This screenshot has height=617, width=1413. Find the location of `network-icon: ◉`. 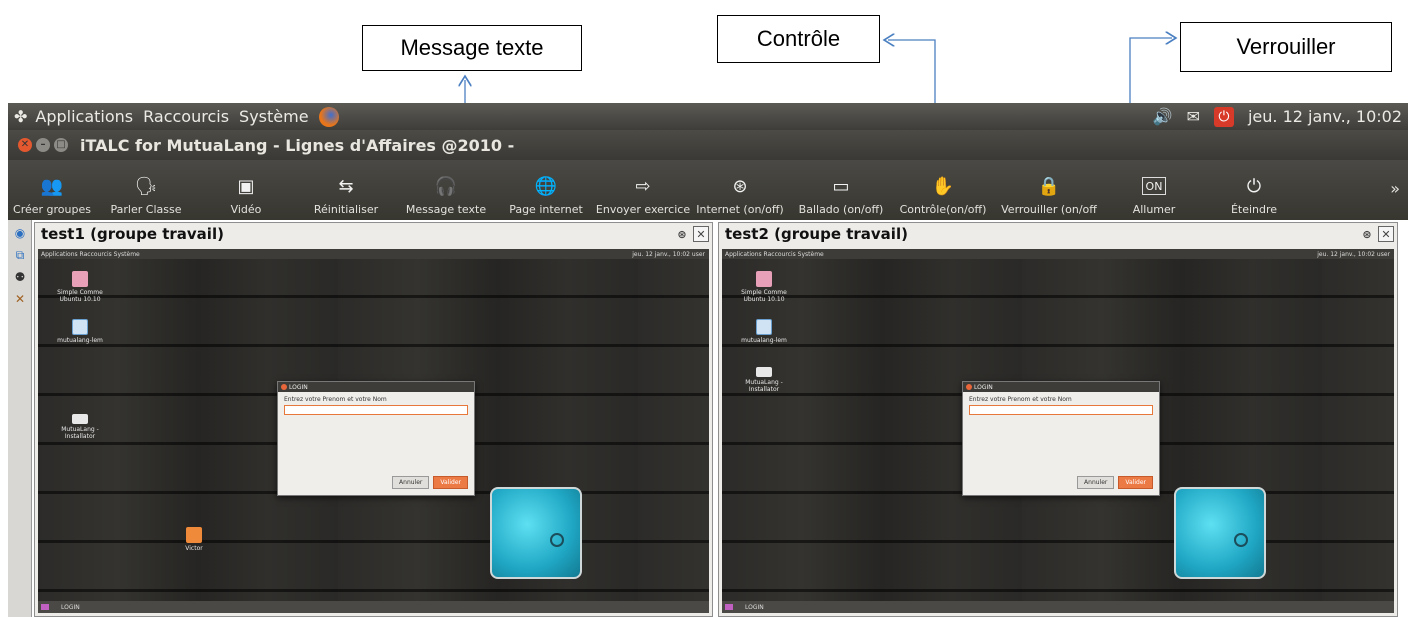

network-icon: ◉ is located at coordinates (20, 233).